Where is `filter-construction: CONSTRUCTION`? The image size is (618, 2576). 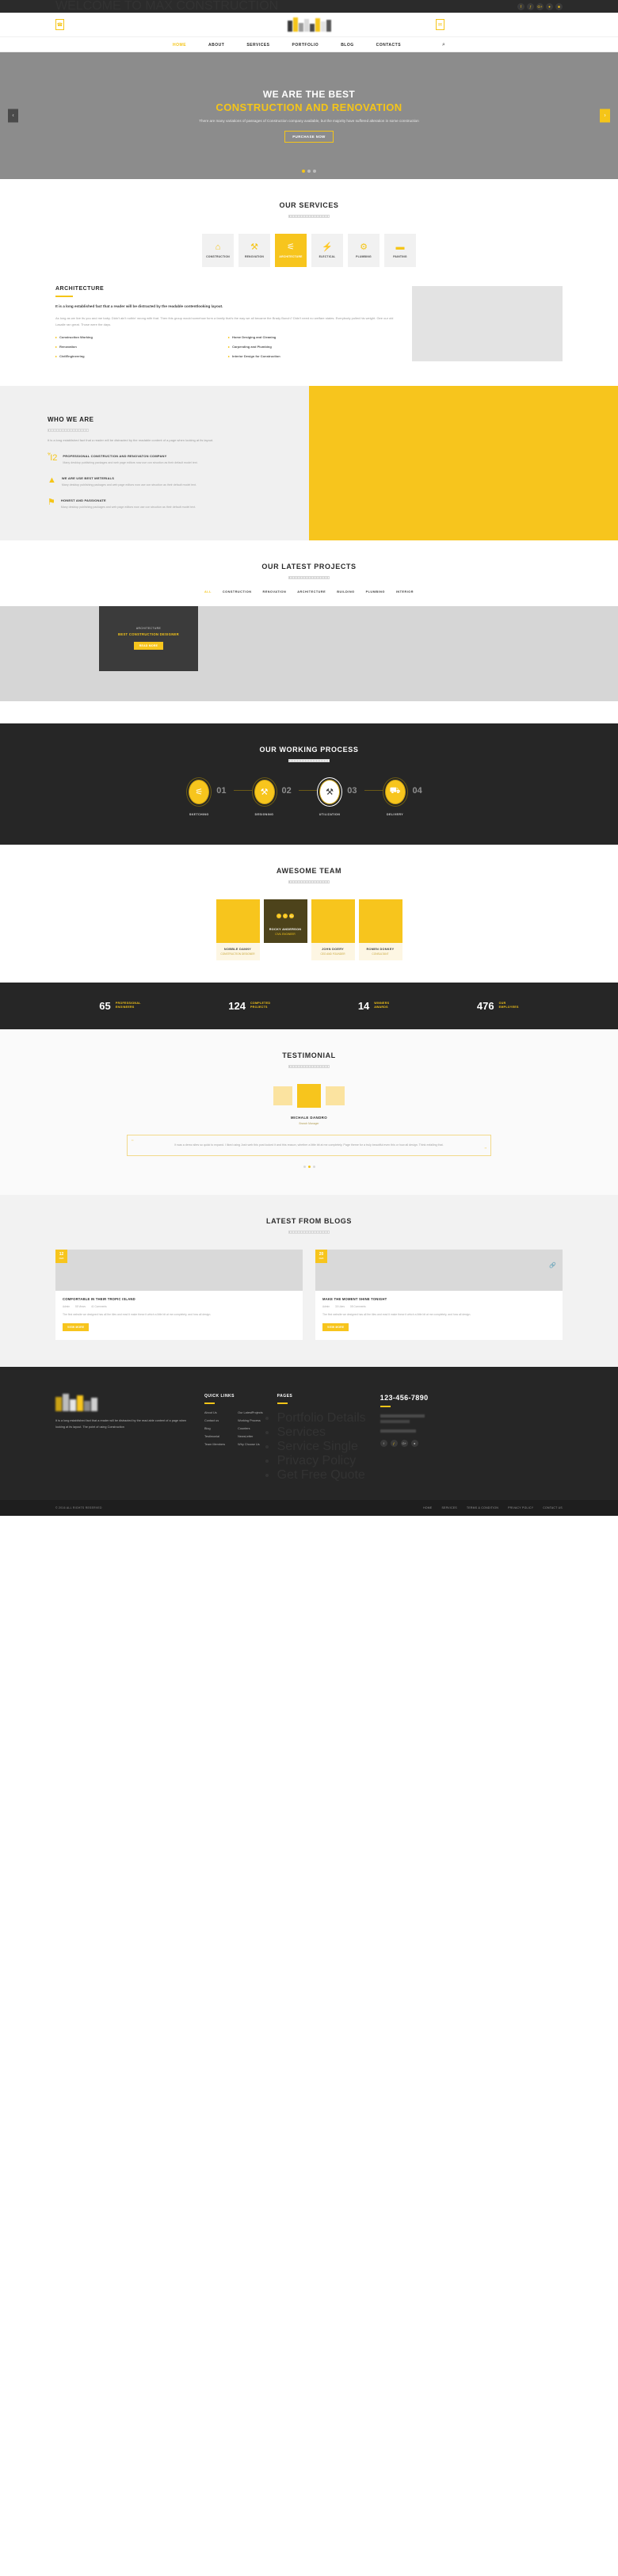
filter-construction: CONSTRUCTION is located at coordinates (237, 591).